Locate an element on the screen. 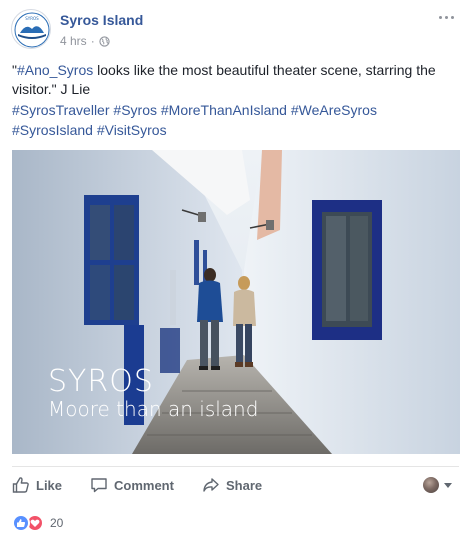  page-avatar: SYROS is located at coordinates (31, 29).